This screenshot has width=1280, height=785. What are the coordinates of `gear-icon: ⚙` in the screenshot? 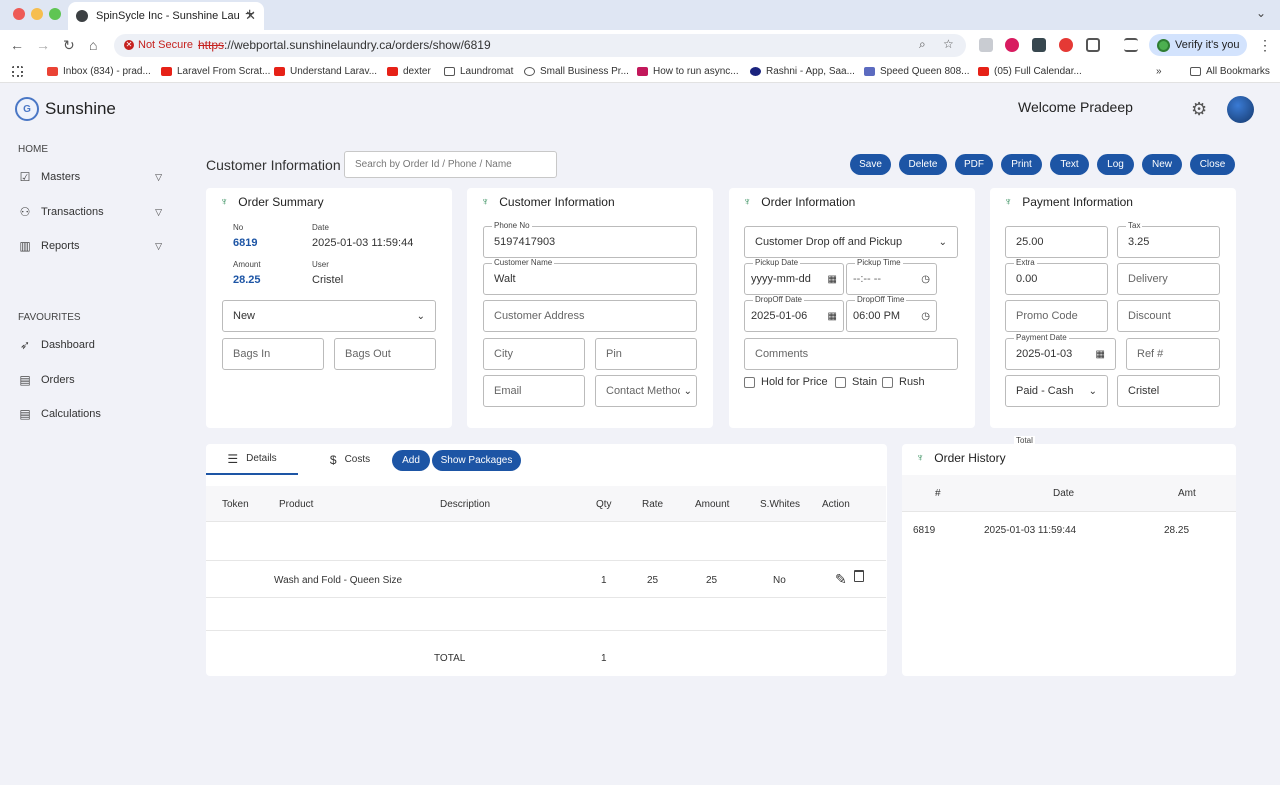 It's located at (1199, 109).